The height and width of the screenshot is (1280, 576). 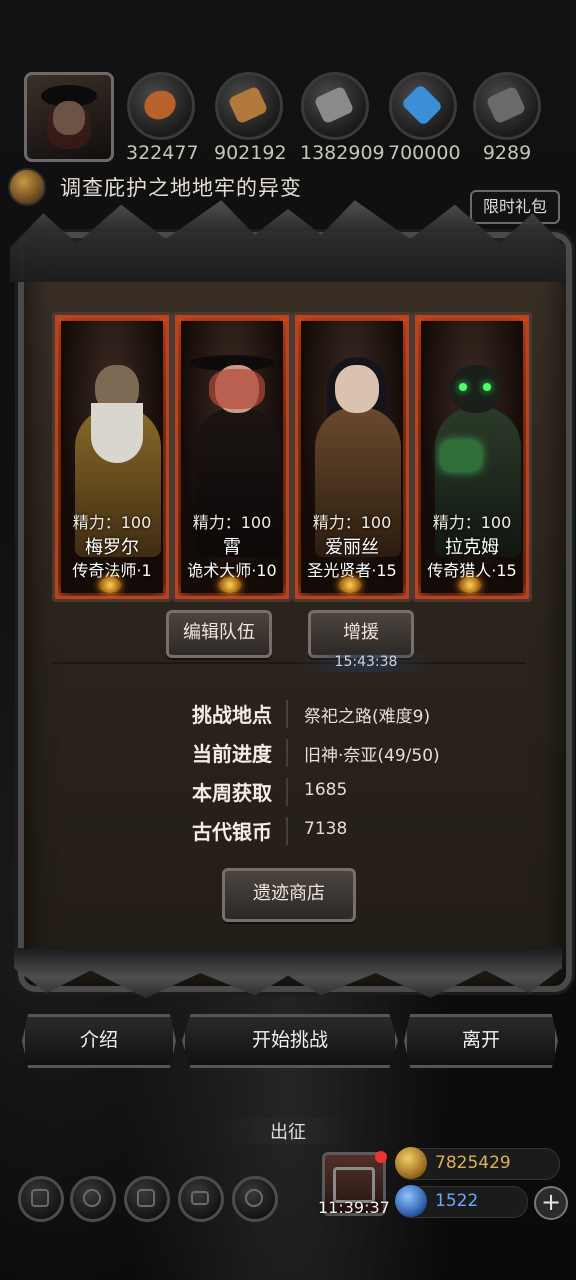 I want to click on info-row-progress: 当前进度 旧神·奈亚(49/50), so click(x=330, y=752).